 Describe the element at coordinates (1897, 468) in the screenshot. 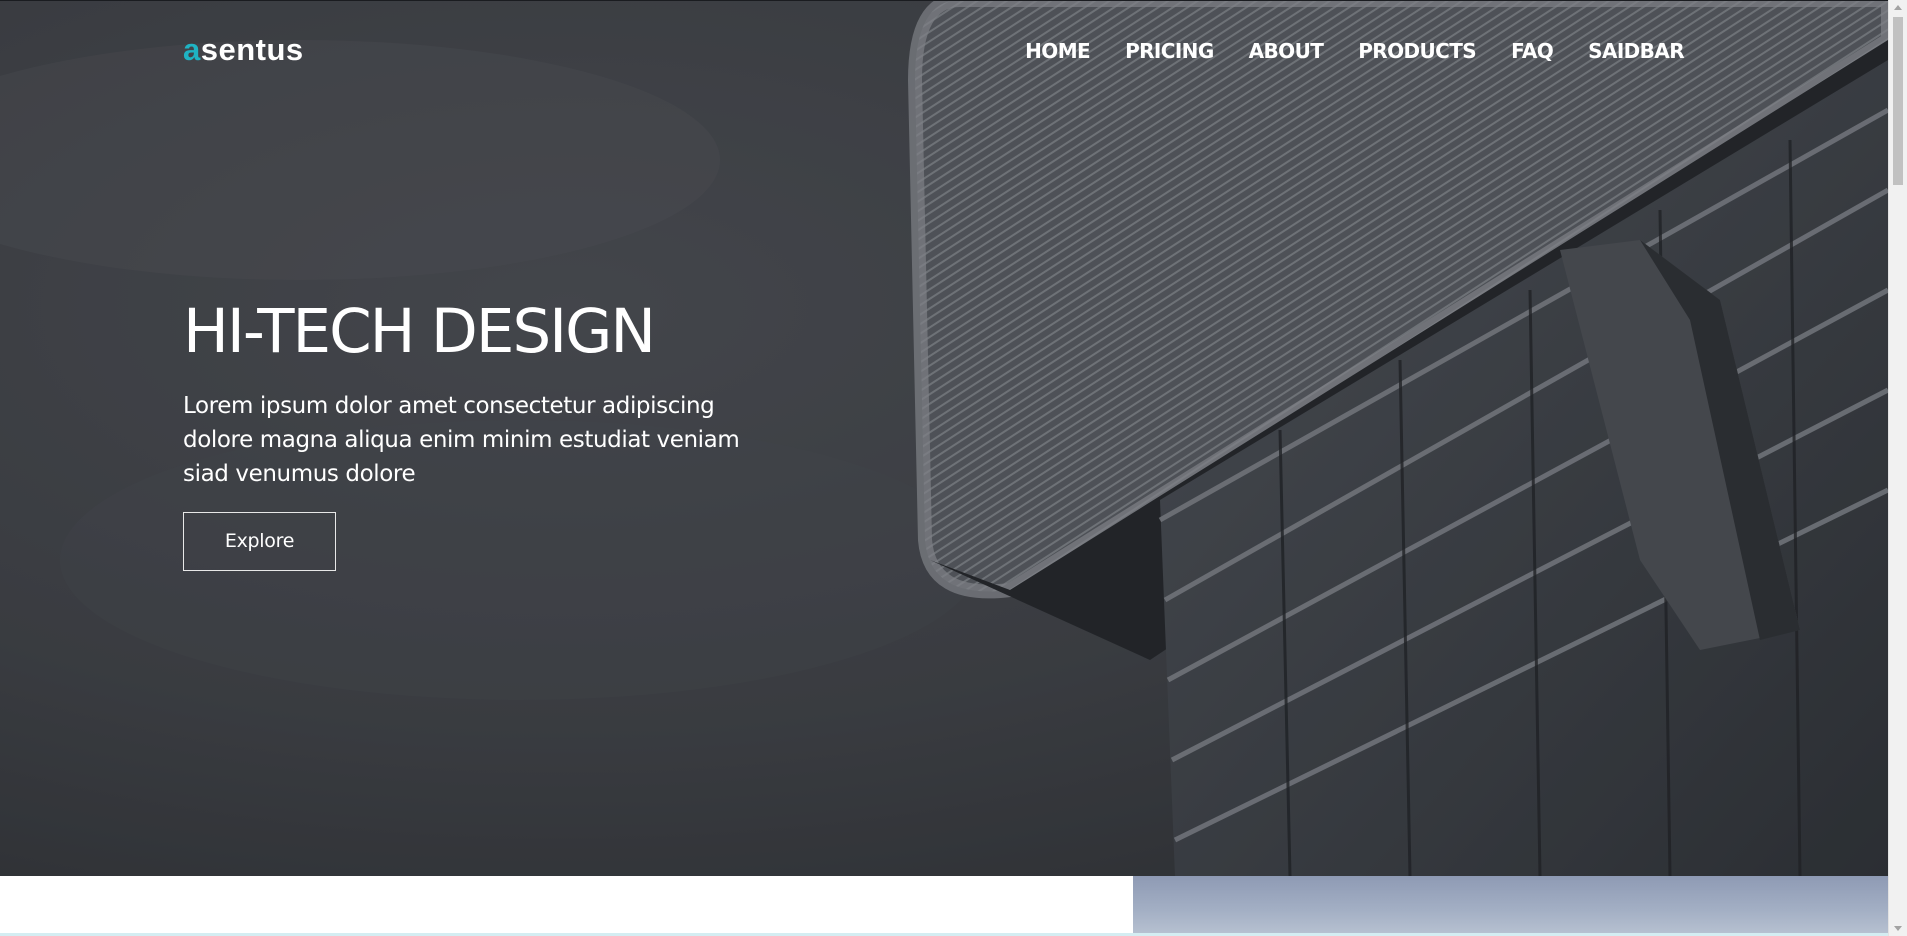

I see `page-scrollbar` at that location.